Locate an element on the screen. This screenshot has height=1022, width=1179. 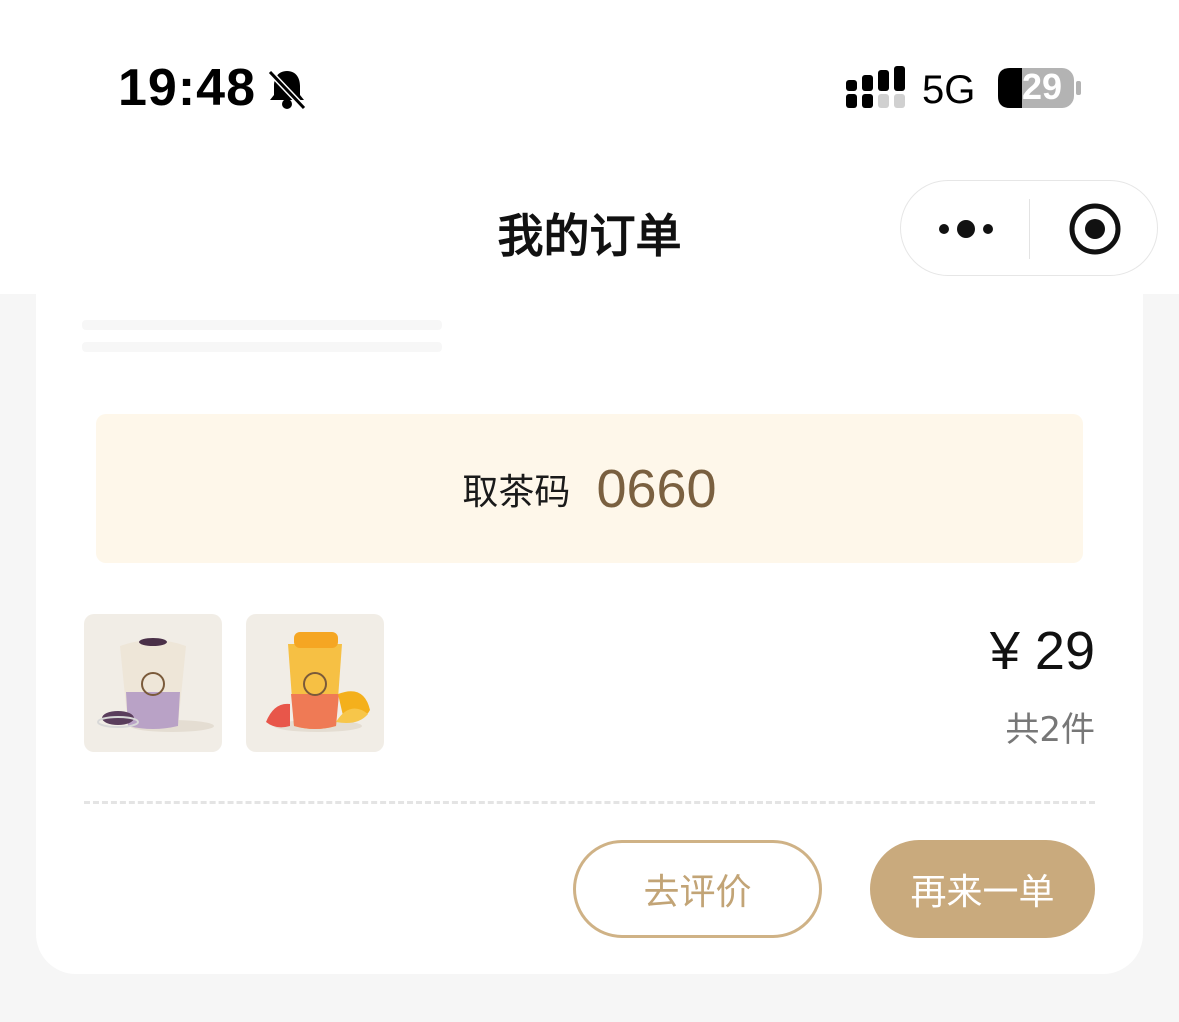
pickup-label: 取茶码 is located at coordinates (516, 492).